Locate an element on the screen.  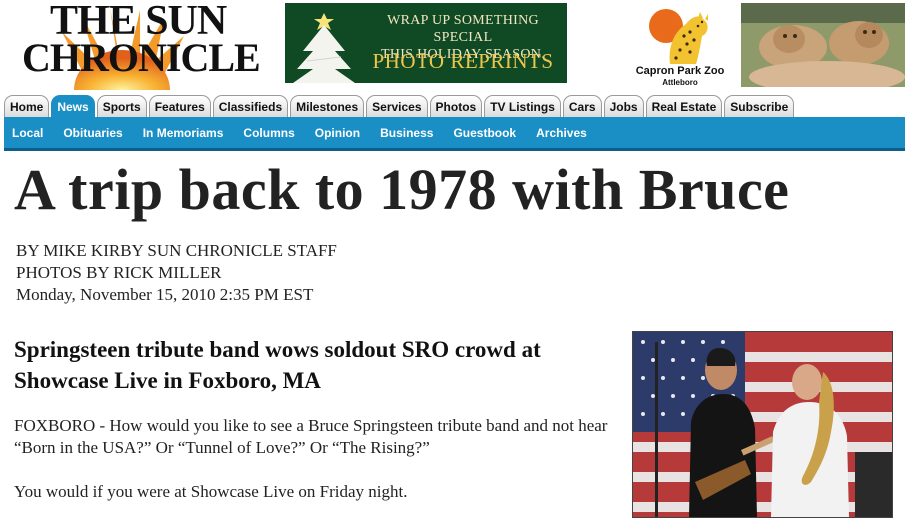
tab-photos: Photos is located at coordinates (456, 106).